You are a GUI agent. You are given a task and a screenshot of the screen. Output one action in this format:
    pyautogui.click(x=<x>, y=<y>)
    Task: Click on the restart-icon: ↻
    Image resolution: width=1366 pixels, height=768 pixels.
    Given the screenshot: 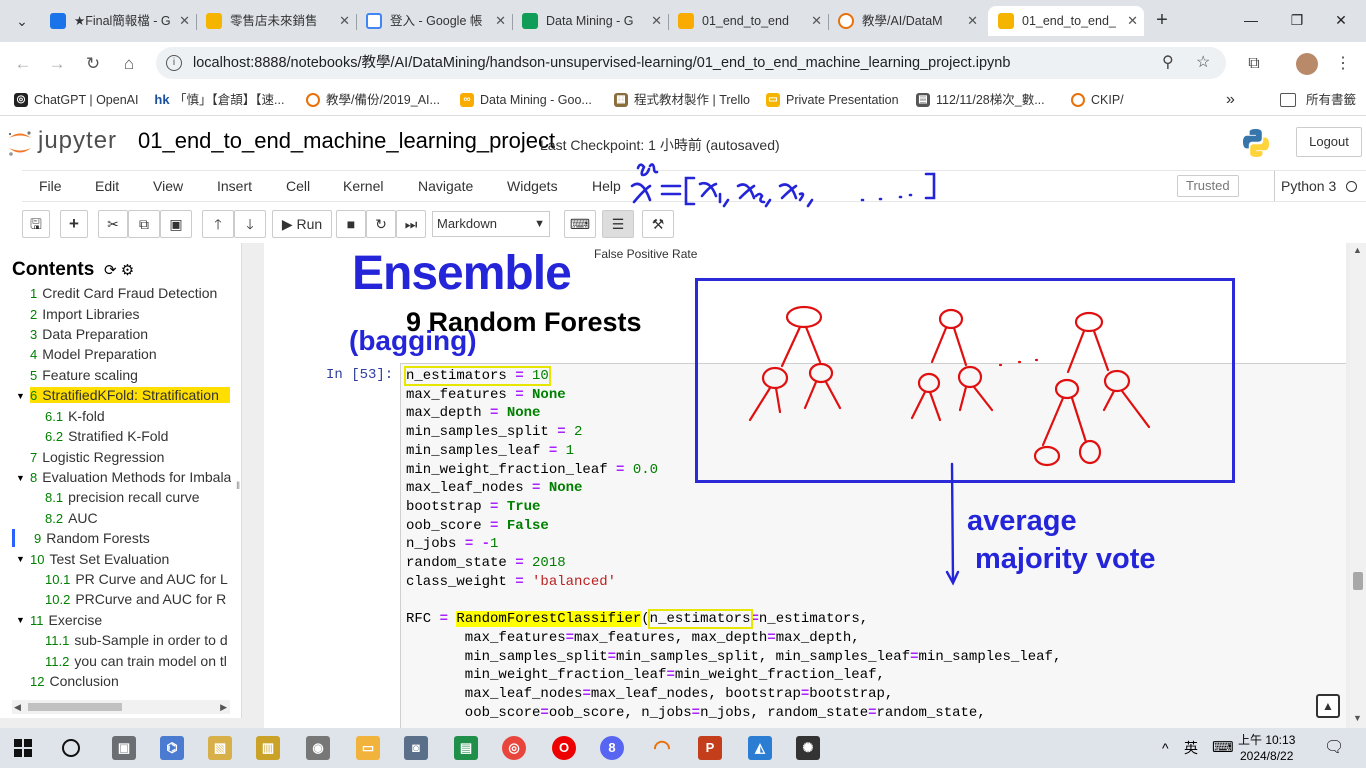 What is the action you would take?
    pyautogui.click(x=381, y=224)
    